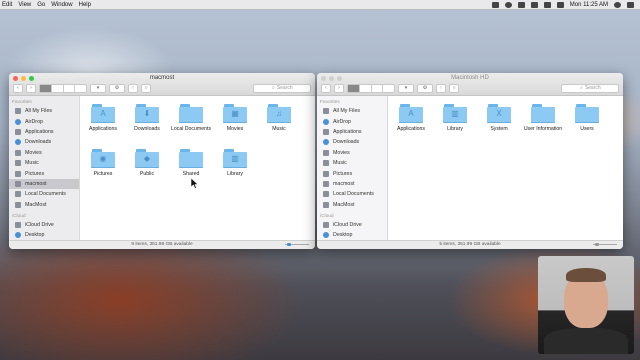 This screenshot has height=360, width=640. I want to click on folder-label: Pictures, so click(103, 174).